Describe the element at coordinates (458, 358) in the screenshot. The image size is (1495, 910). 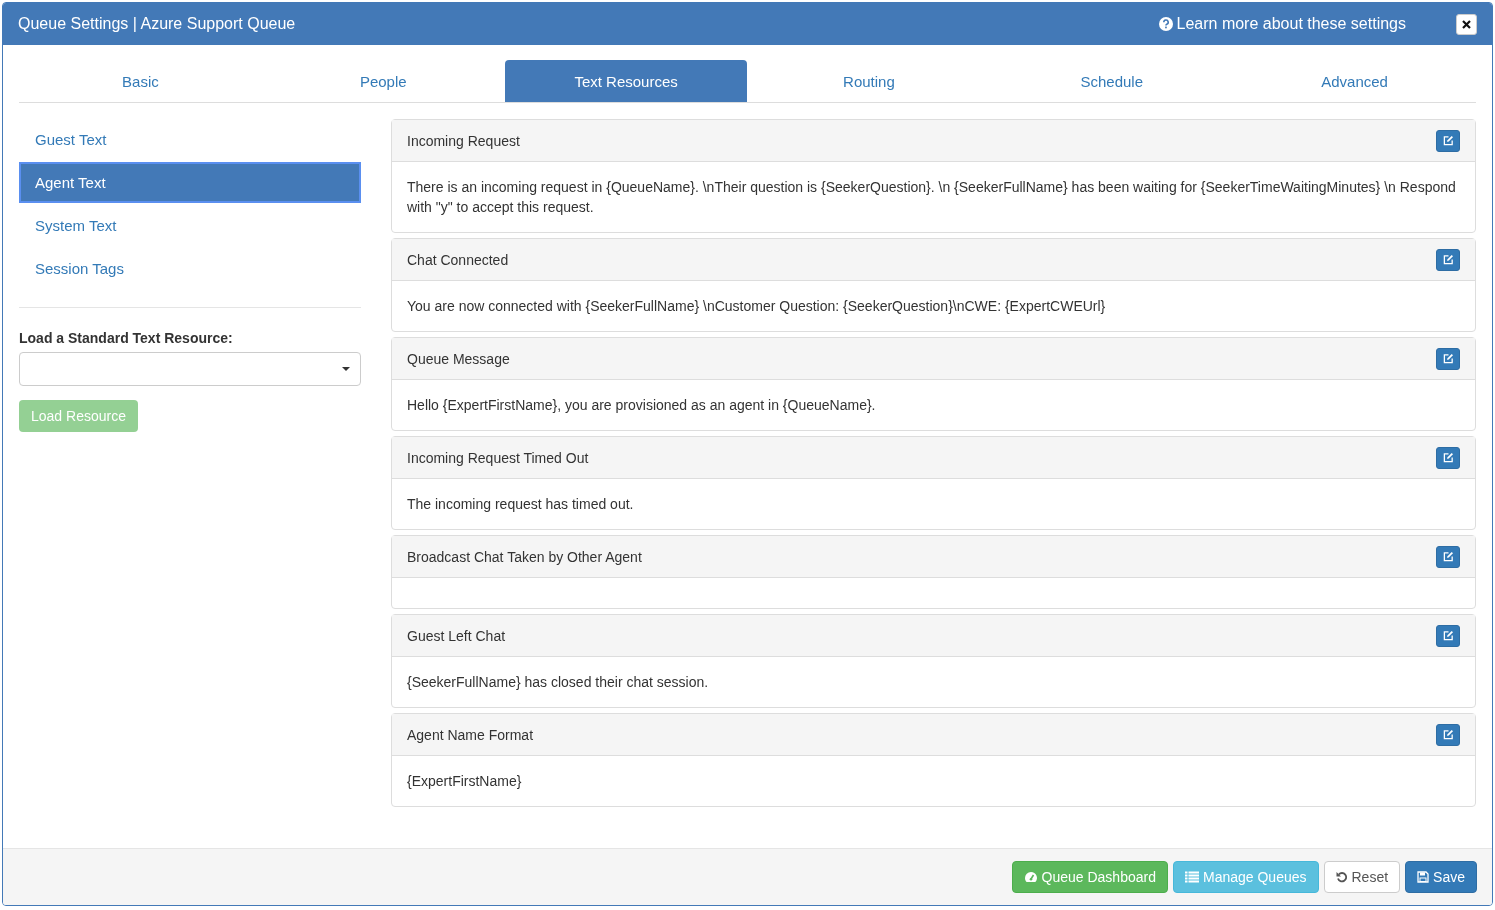
I see `panel-title: Queue Message` at that location.